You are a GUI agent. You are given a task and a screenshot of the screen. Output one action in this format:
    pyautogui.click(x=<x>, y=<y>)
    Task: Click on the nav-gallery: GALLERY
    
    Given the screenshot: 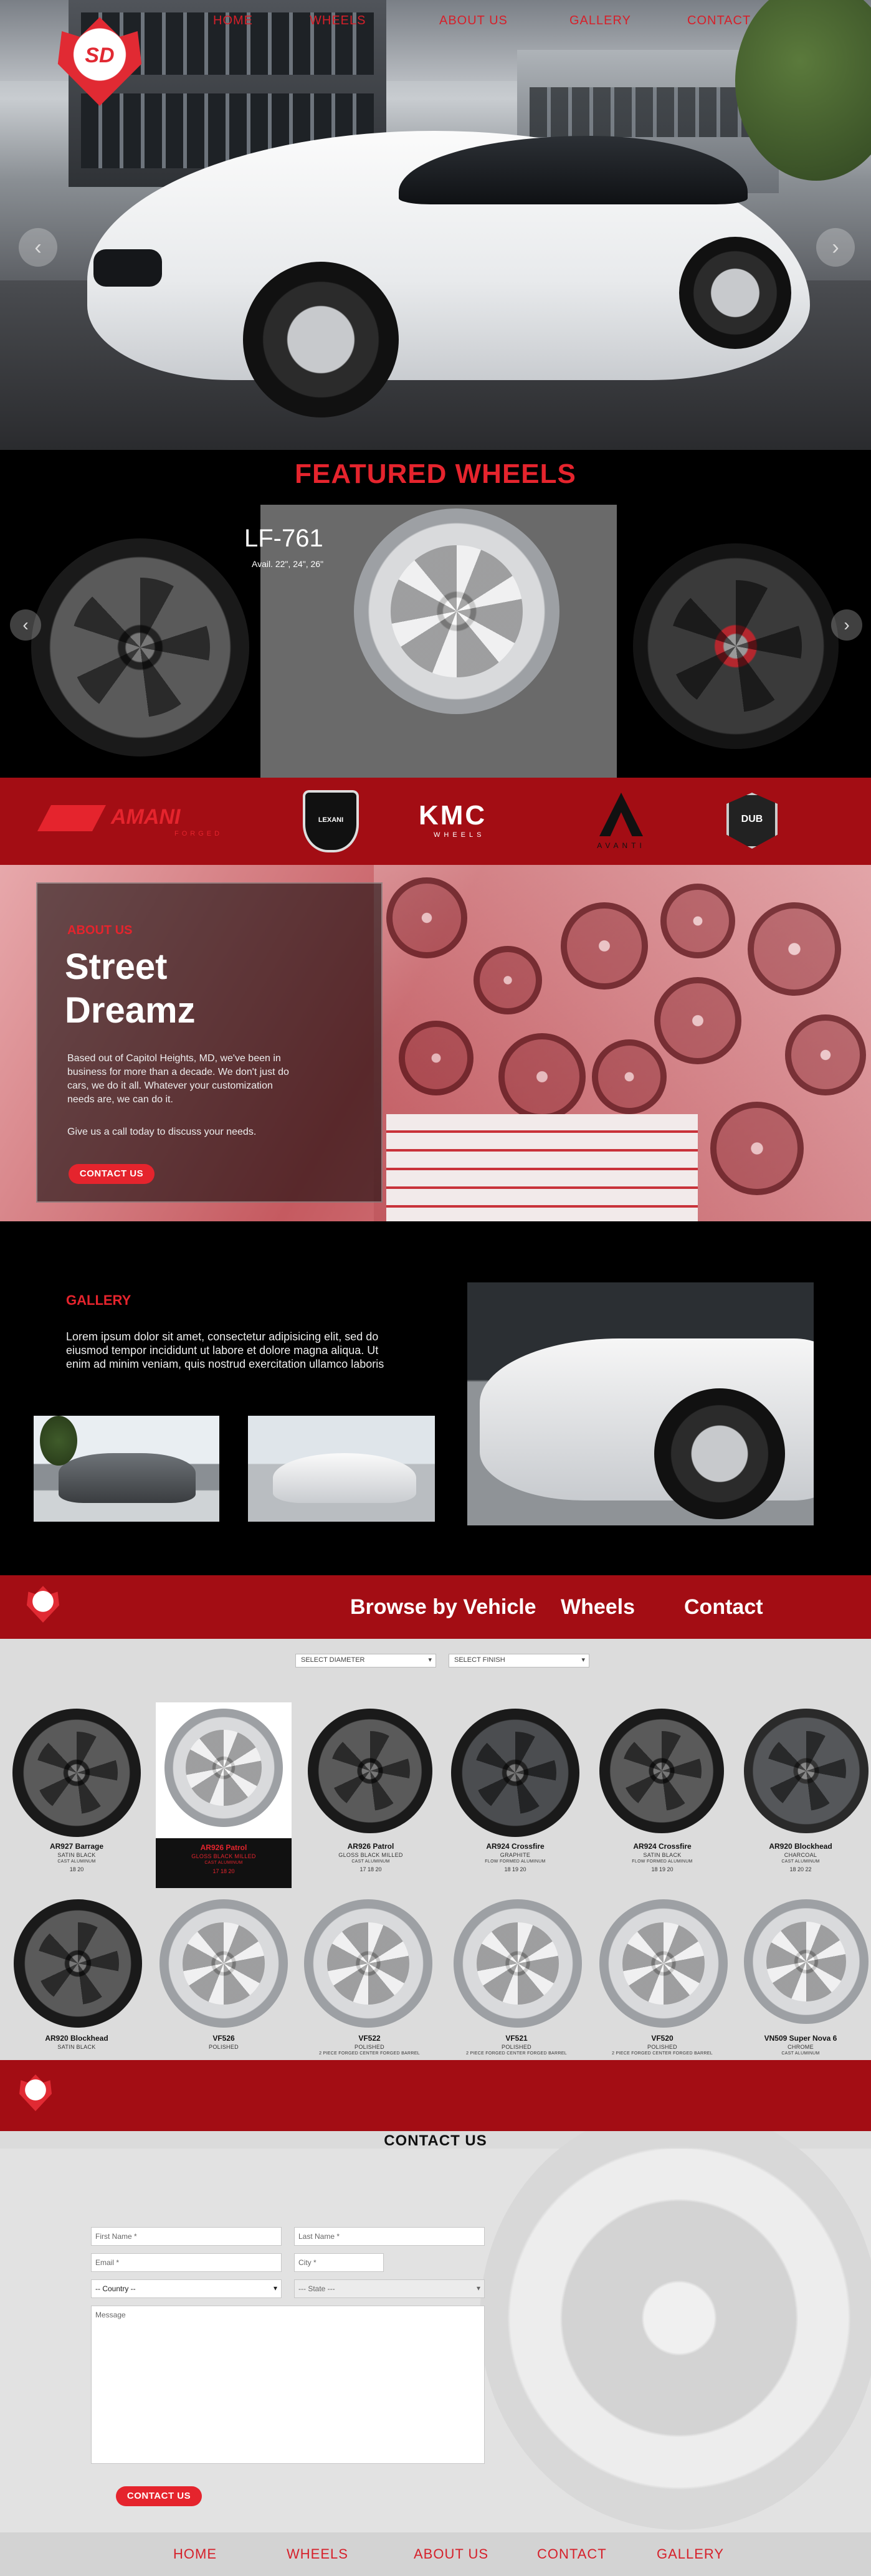 What is the action you would take?
    pyautogui.click(x=600, y=21)
    